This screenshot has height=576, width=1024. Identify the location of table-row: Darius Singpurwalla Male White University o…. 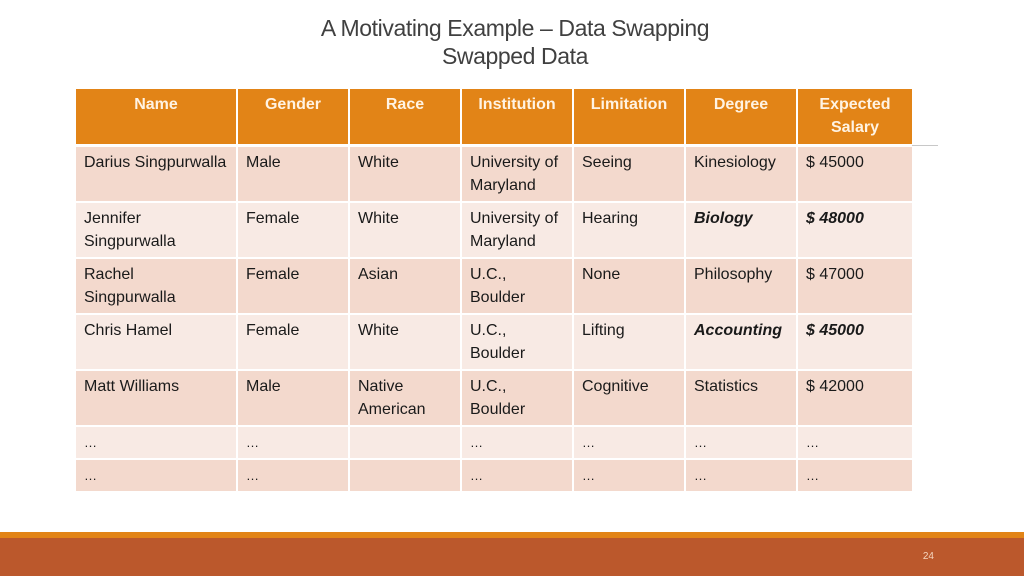
(494, 175).